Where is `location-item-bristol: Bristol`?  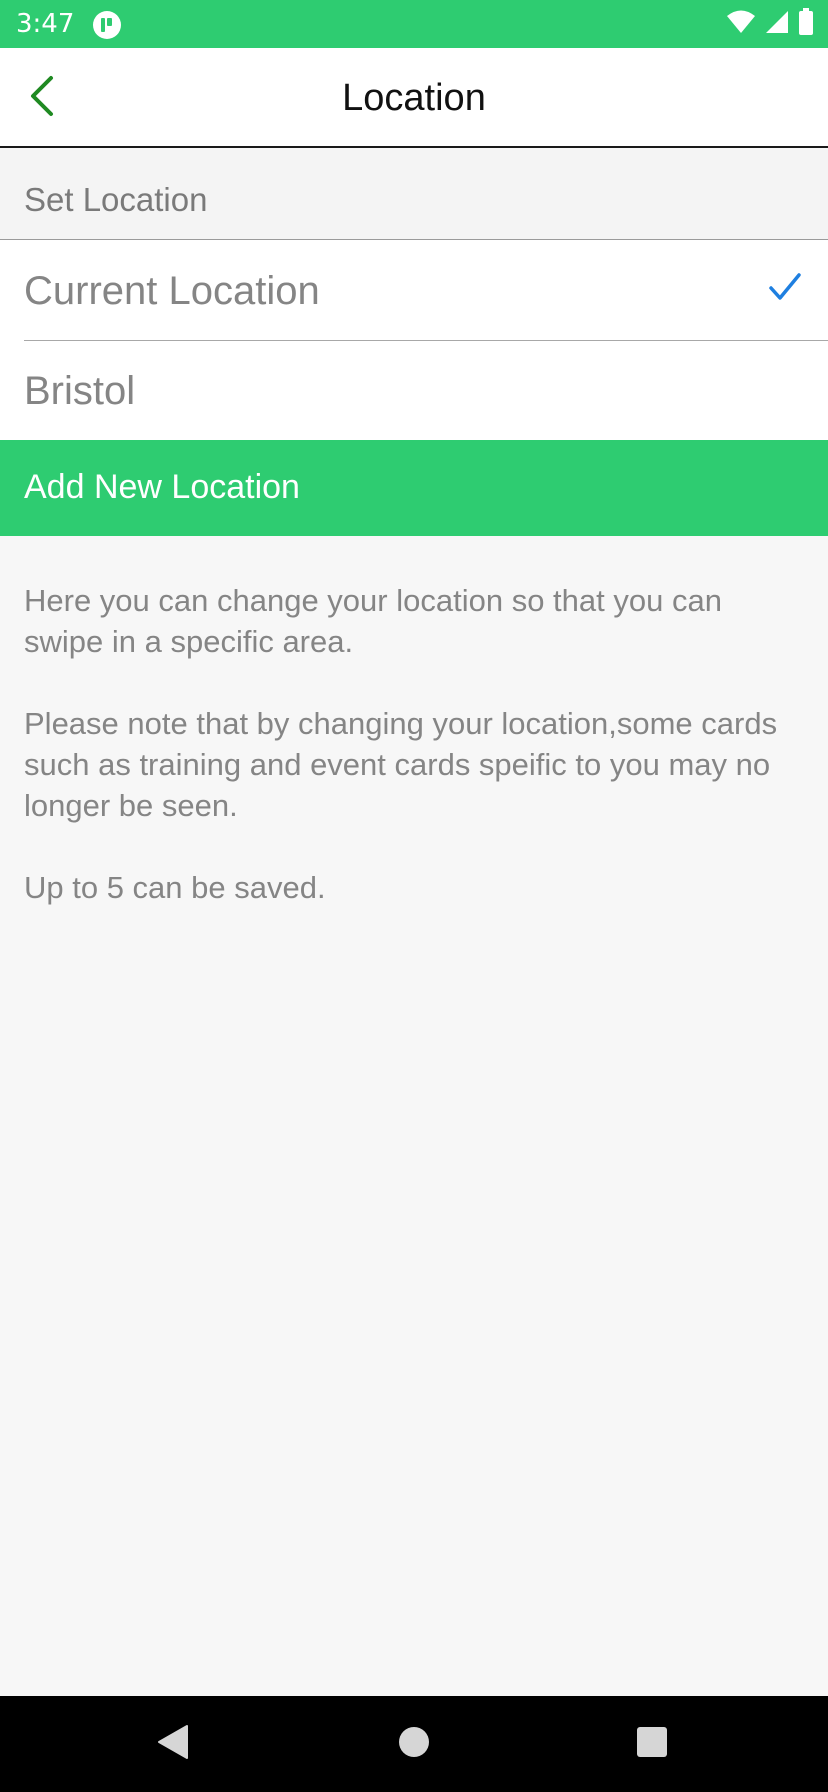 location-item-bristol: Bristol is located at coordinates (414, 390).